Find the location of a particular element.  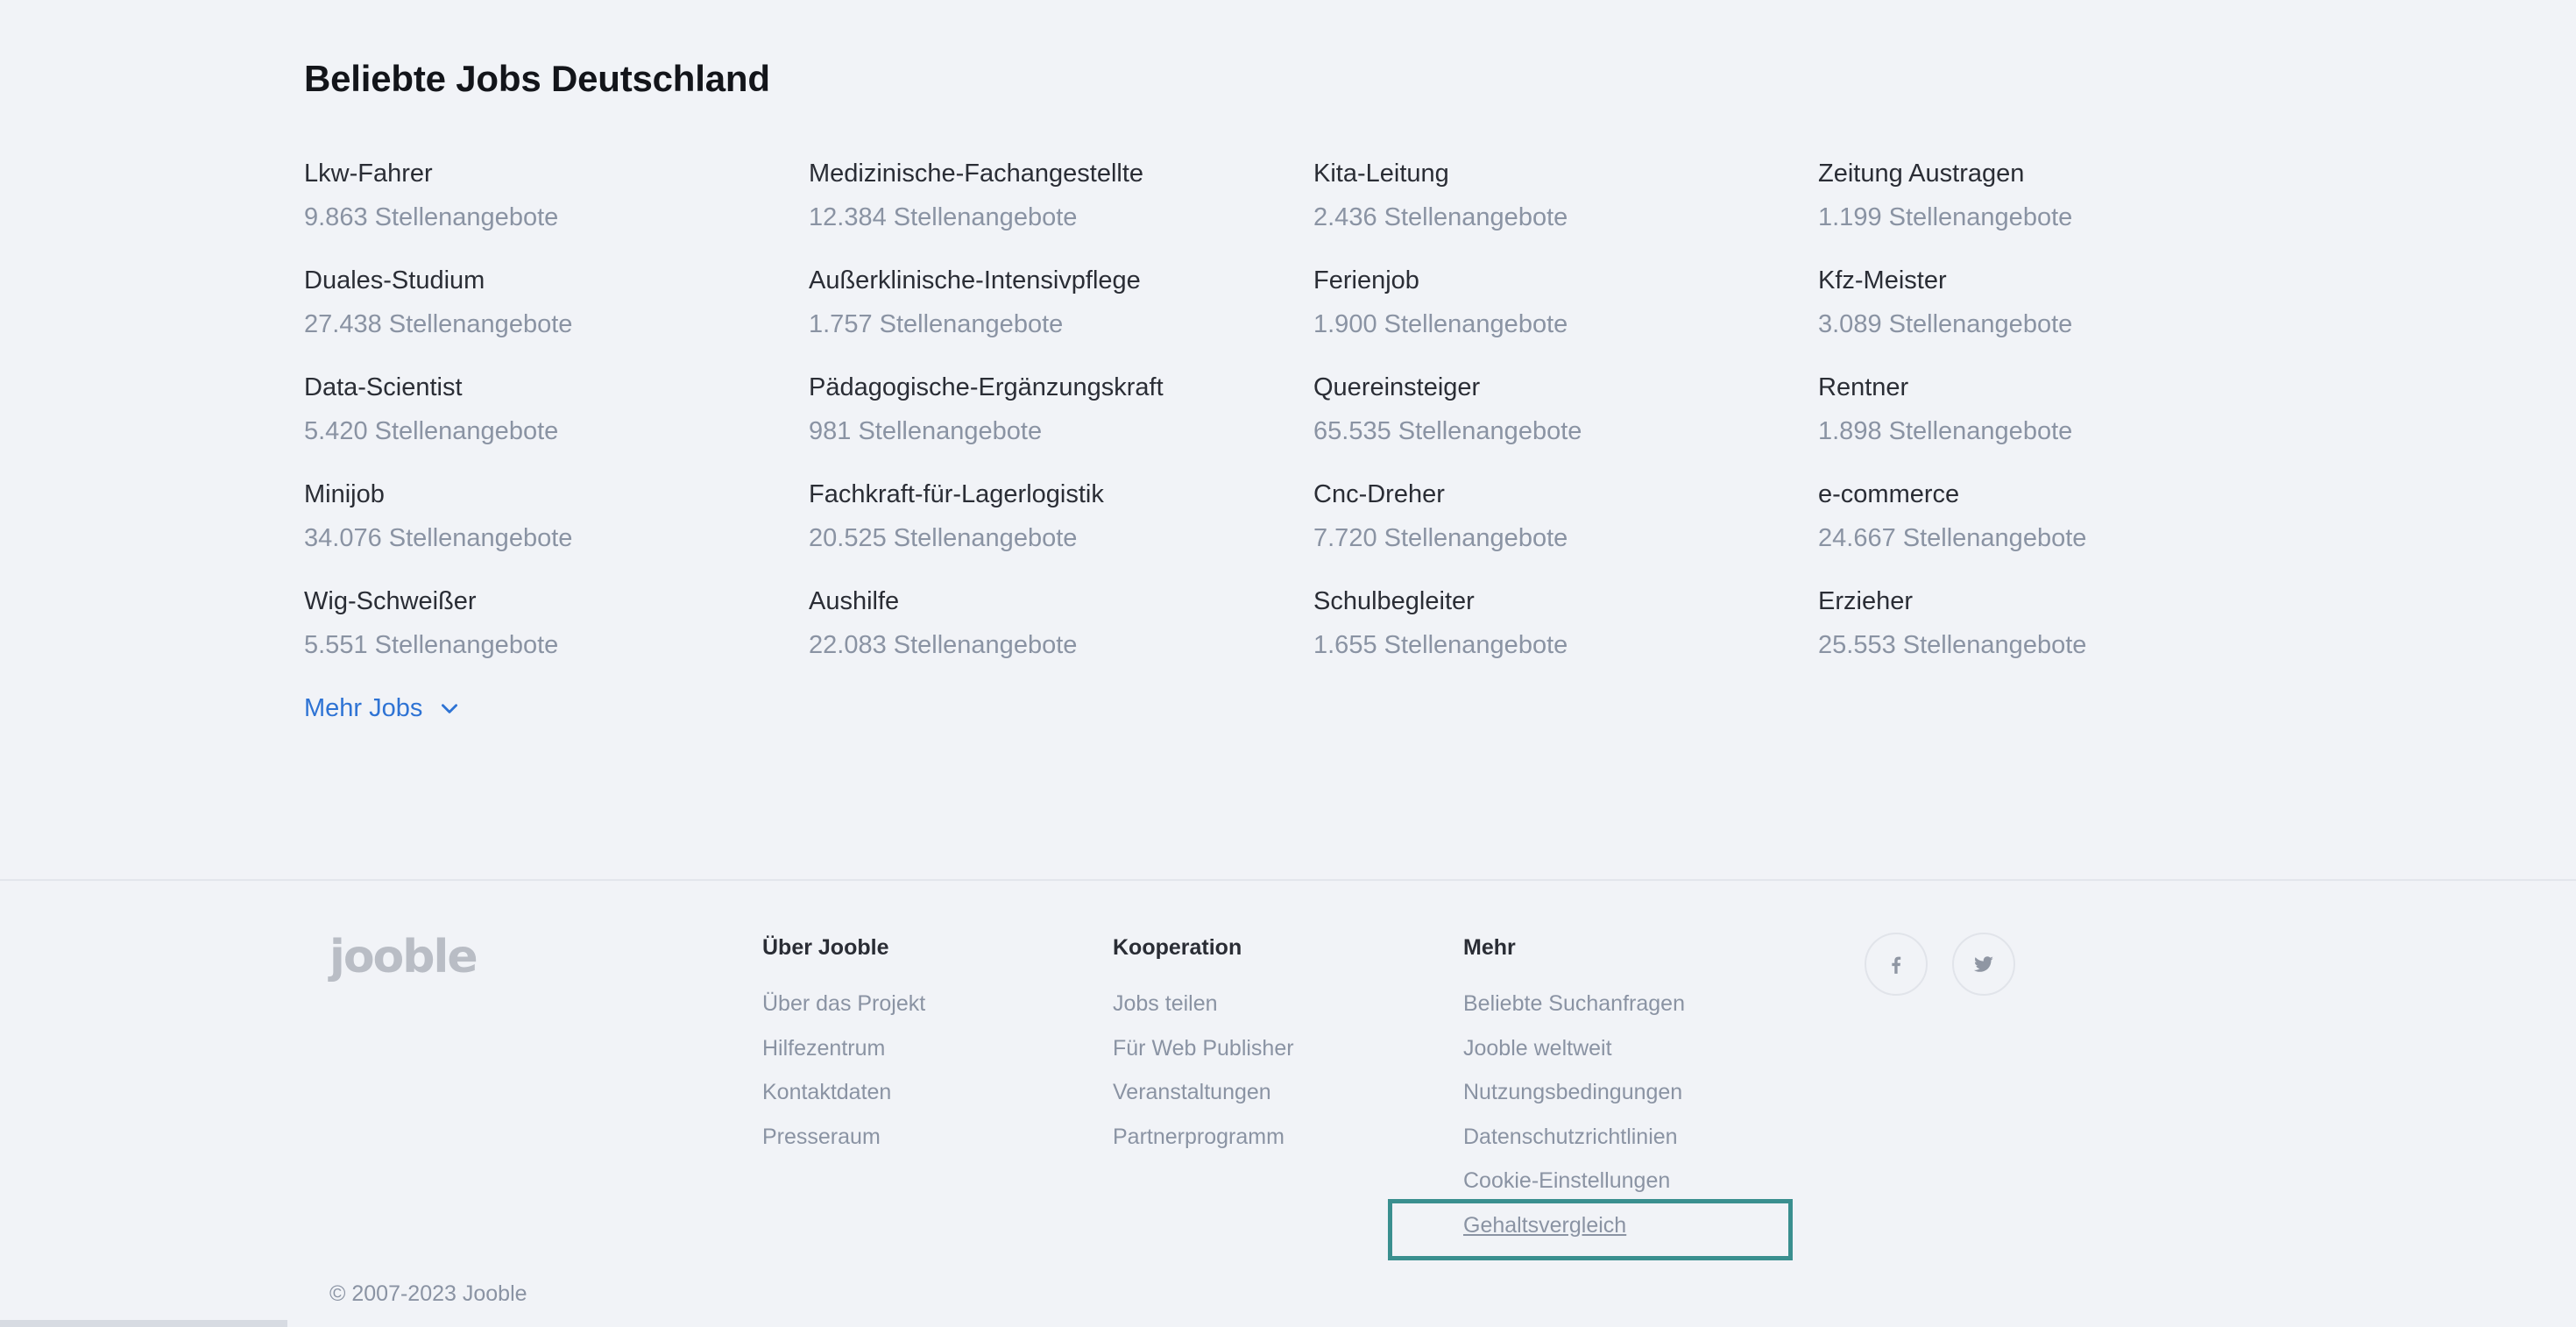

job-link: Aushilfe 22.083 Stellenangebote is located at coordinates (1061, 637).